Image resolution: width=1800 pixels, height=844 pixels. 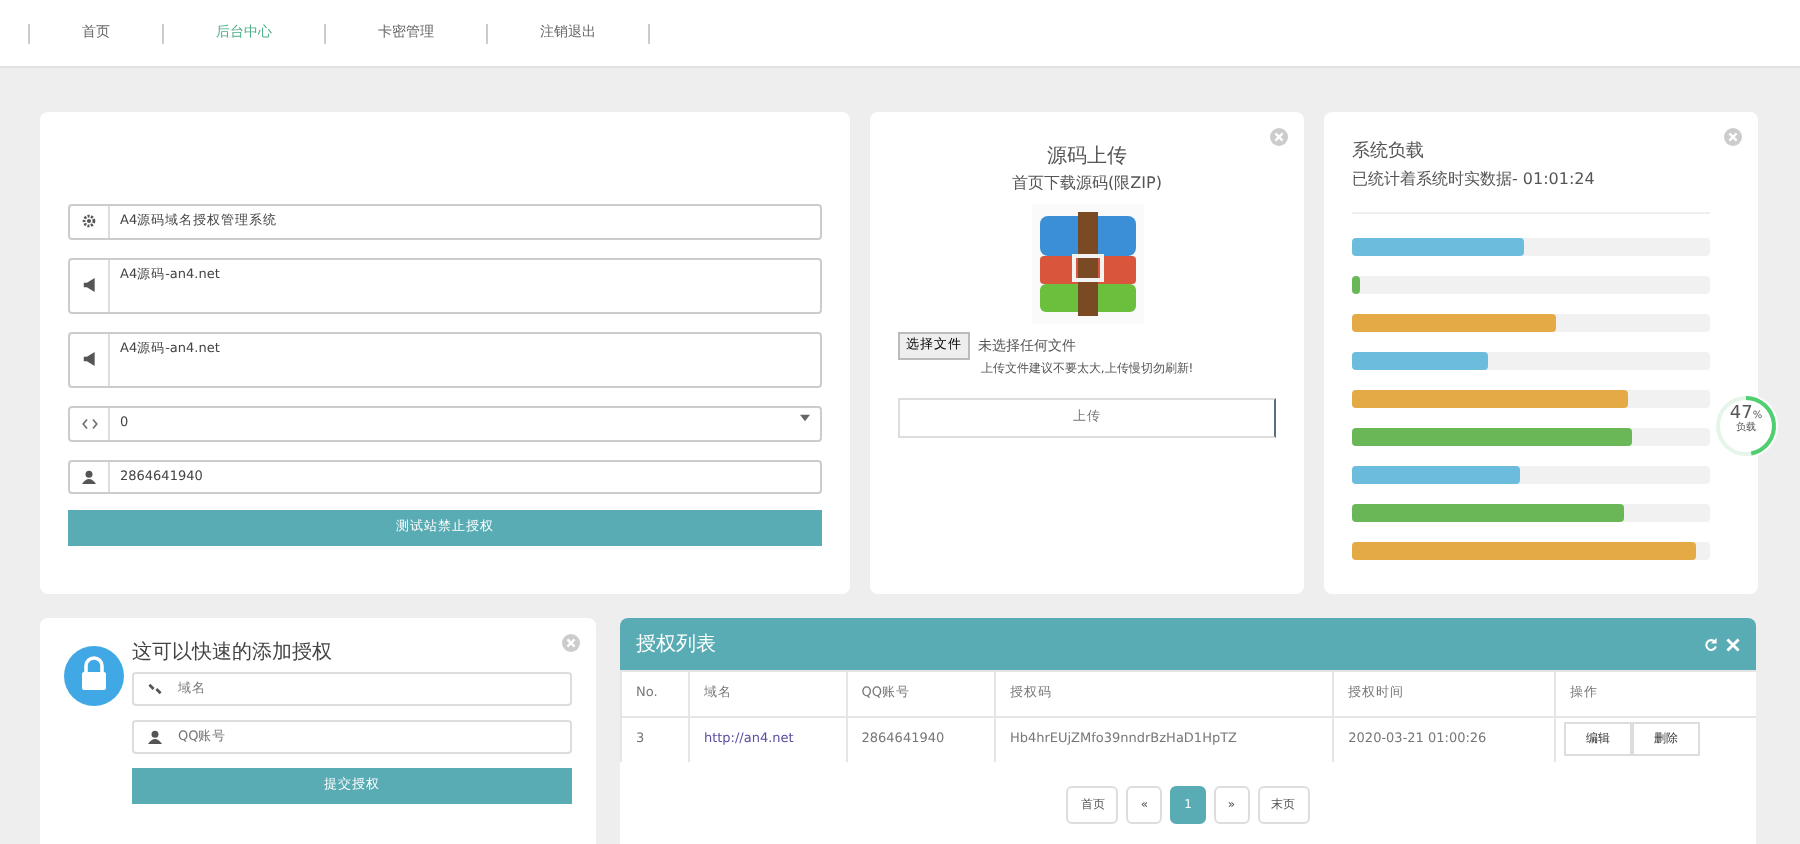 I want to click on card-subtitle: 首页下载源码(限ZIP), so click(x=1087, y=184).